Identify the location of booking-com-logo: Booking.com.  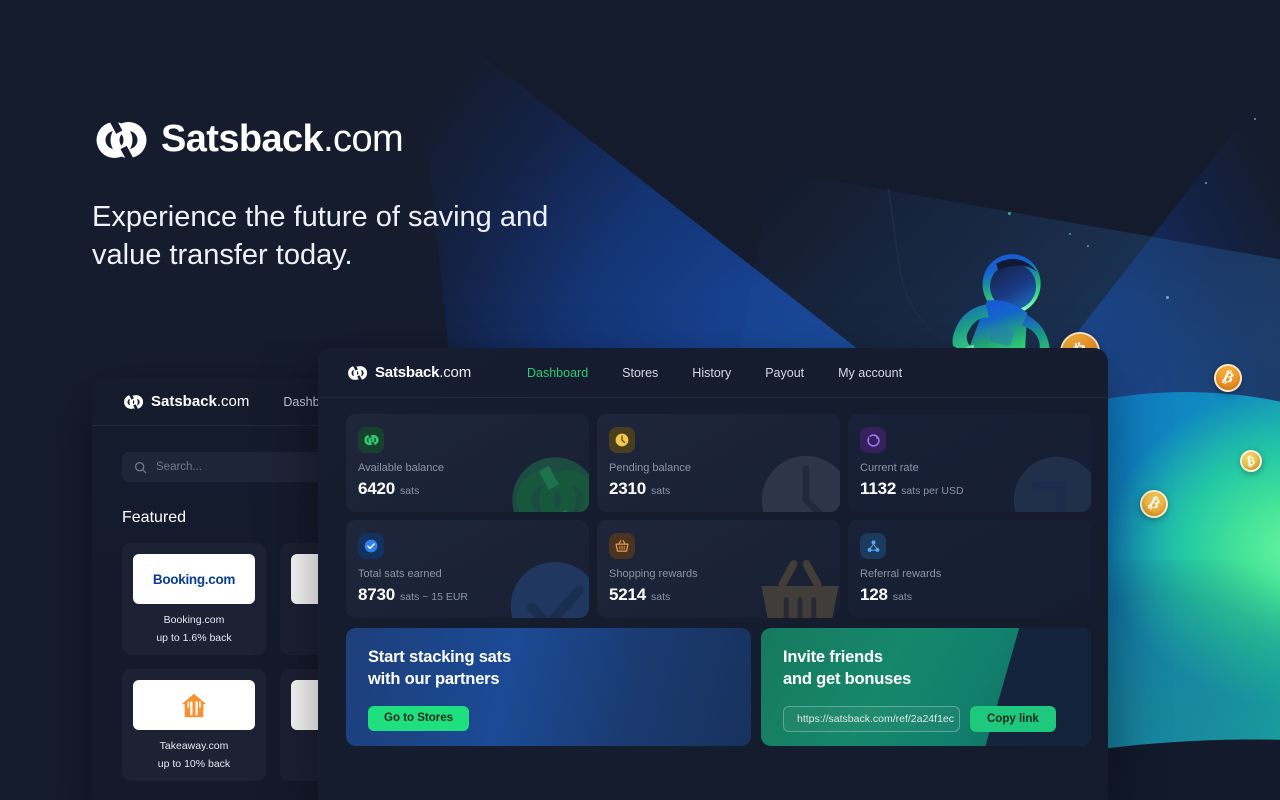
(194, 579).